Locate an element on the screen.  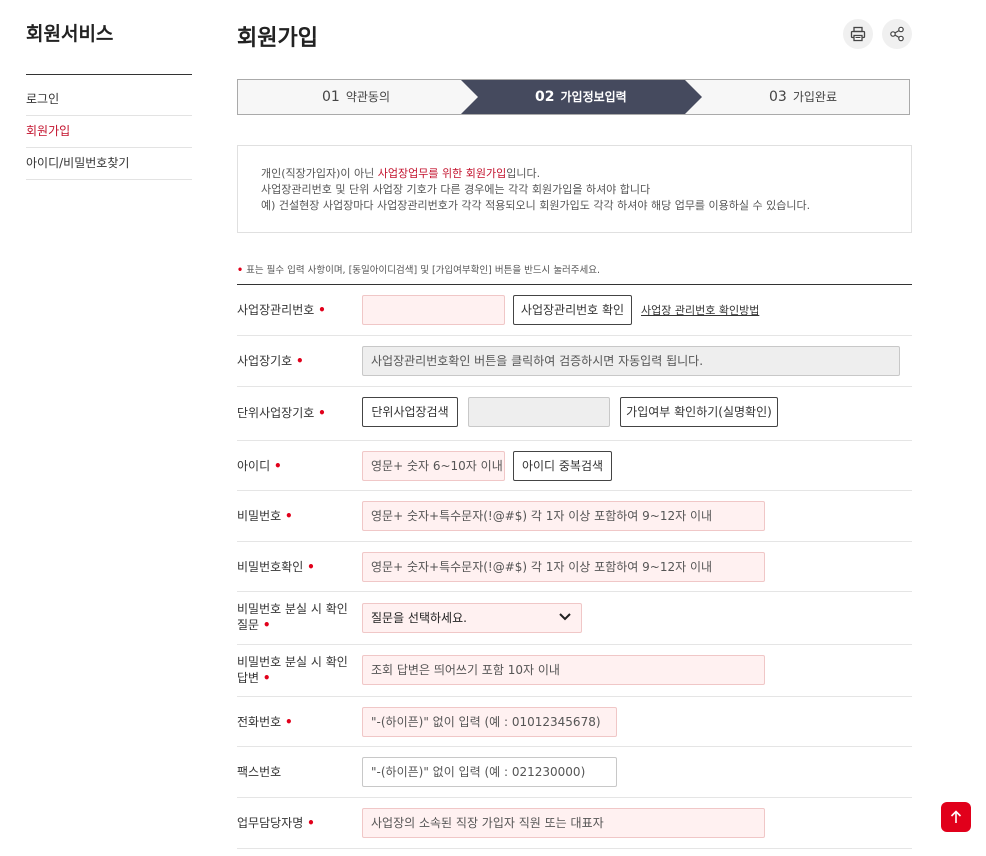
label-password: 비밀번호 • is located at coordinates (265, 516).